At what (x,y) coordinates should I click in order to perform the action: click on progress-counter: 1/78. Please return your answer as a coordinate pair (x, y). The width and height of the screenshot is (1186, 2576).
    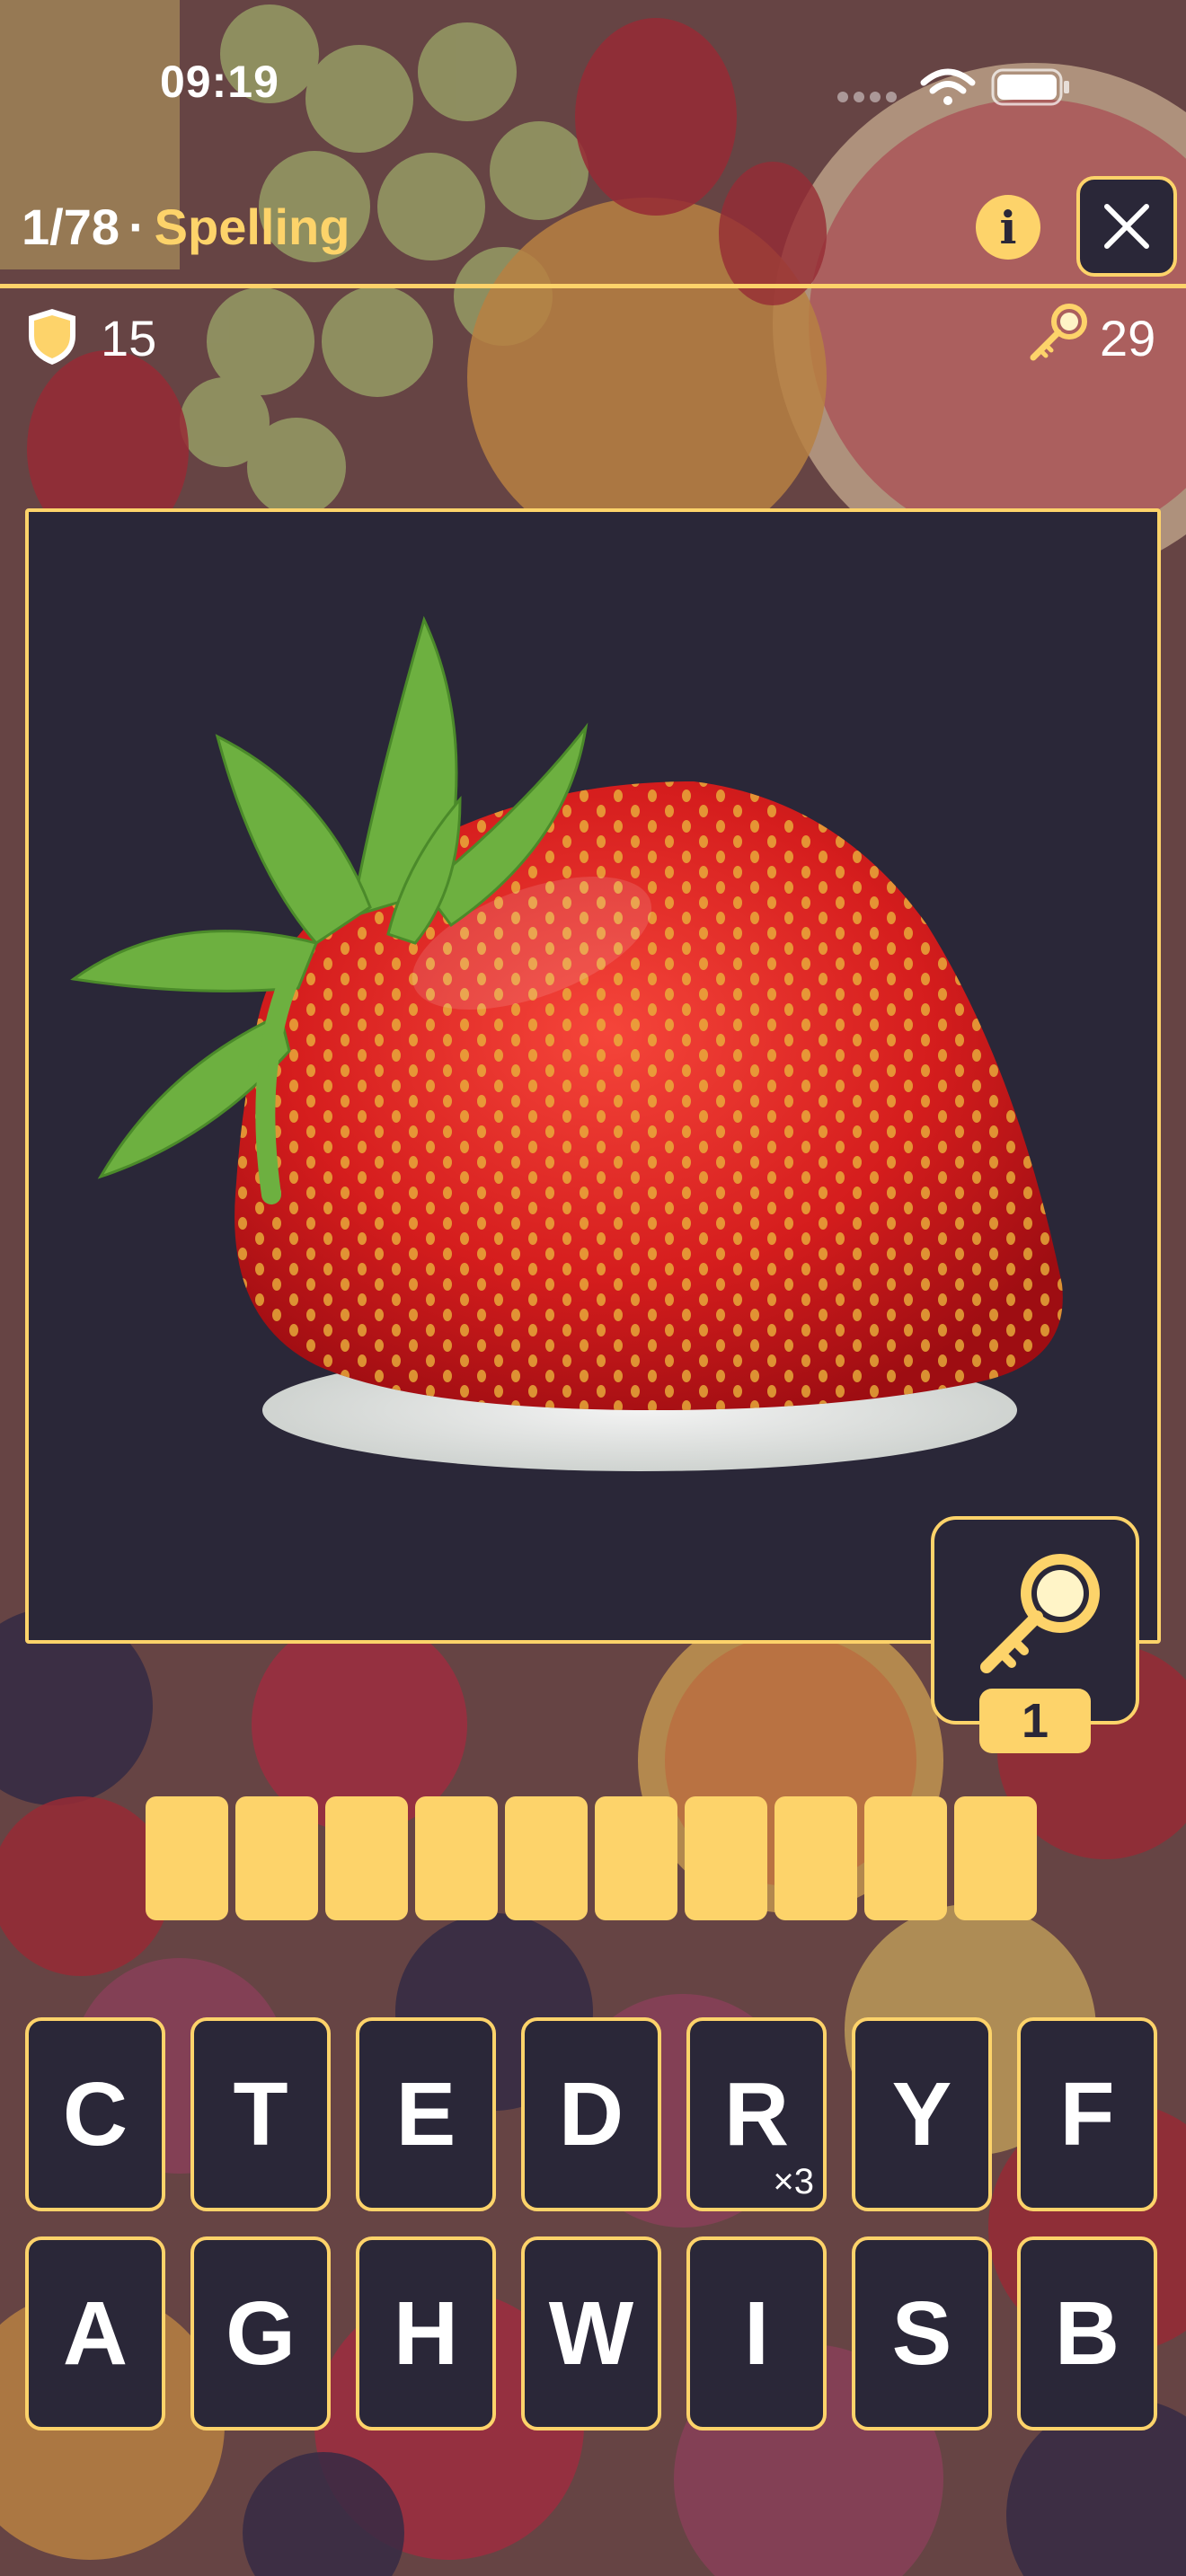
    Looking at the image, I should click on (70, 226).